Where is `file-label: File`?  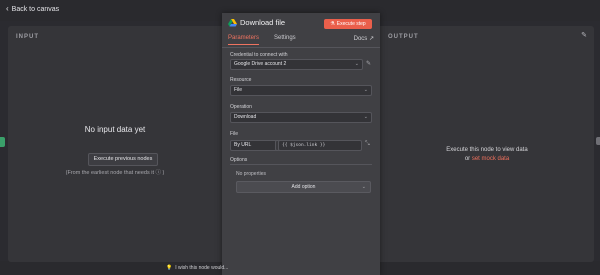 file-label: File is located at coordinates (234, 134).